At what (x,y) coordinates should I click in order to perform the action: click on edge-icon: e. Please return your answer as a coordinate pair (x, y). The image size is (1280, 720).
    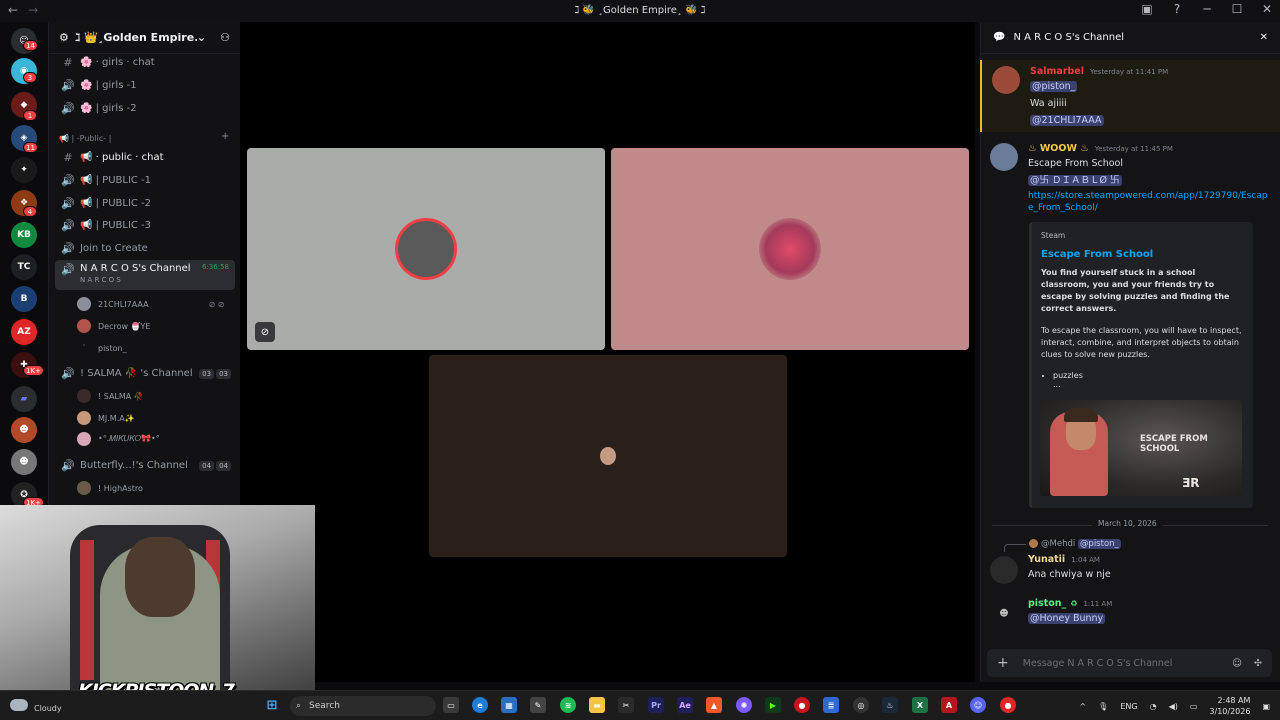
    Looking at the image, I should click on (480, 705).